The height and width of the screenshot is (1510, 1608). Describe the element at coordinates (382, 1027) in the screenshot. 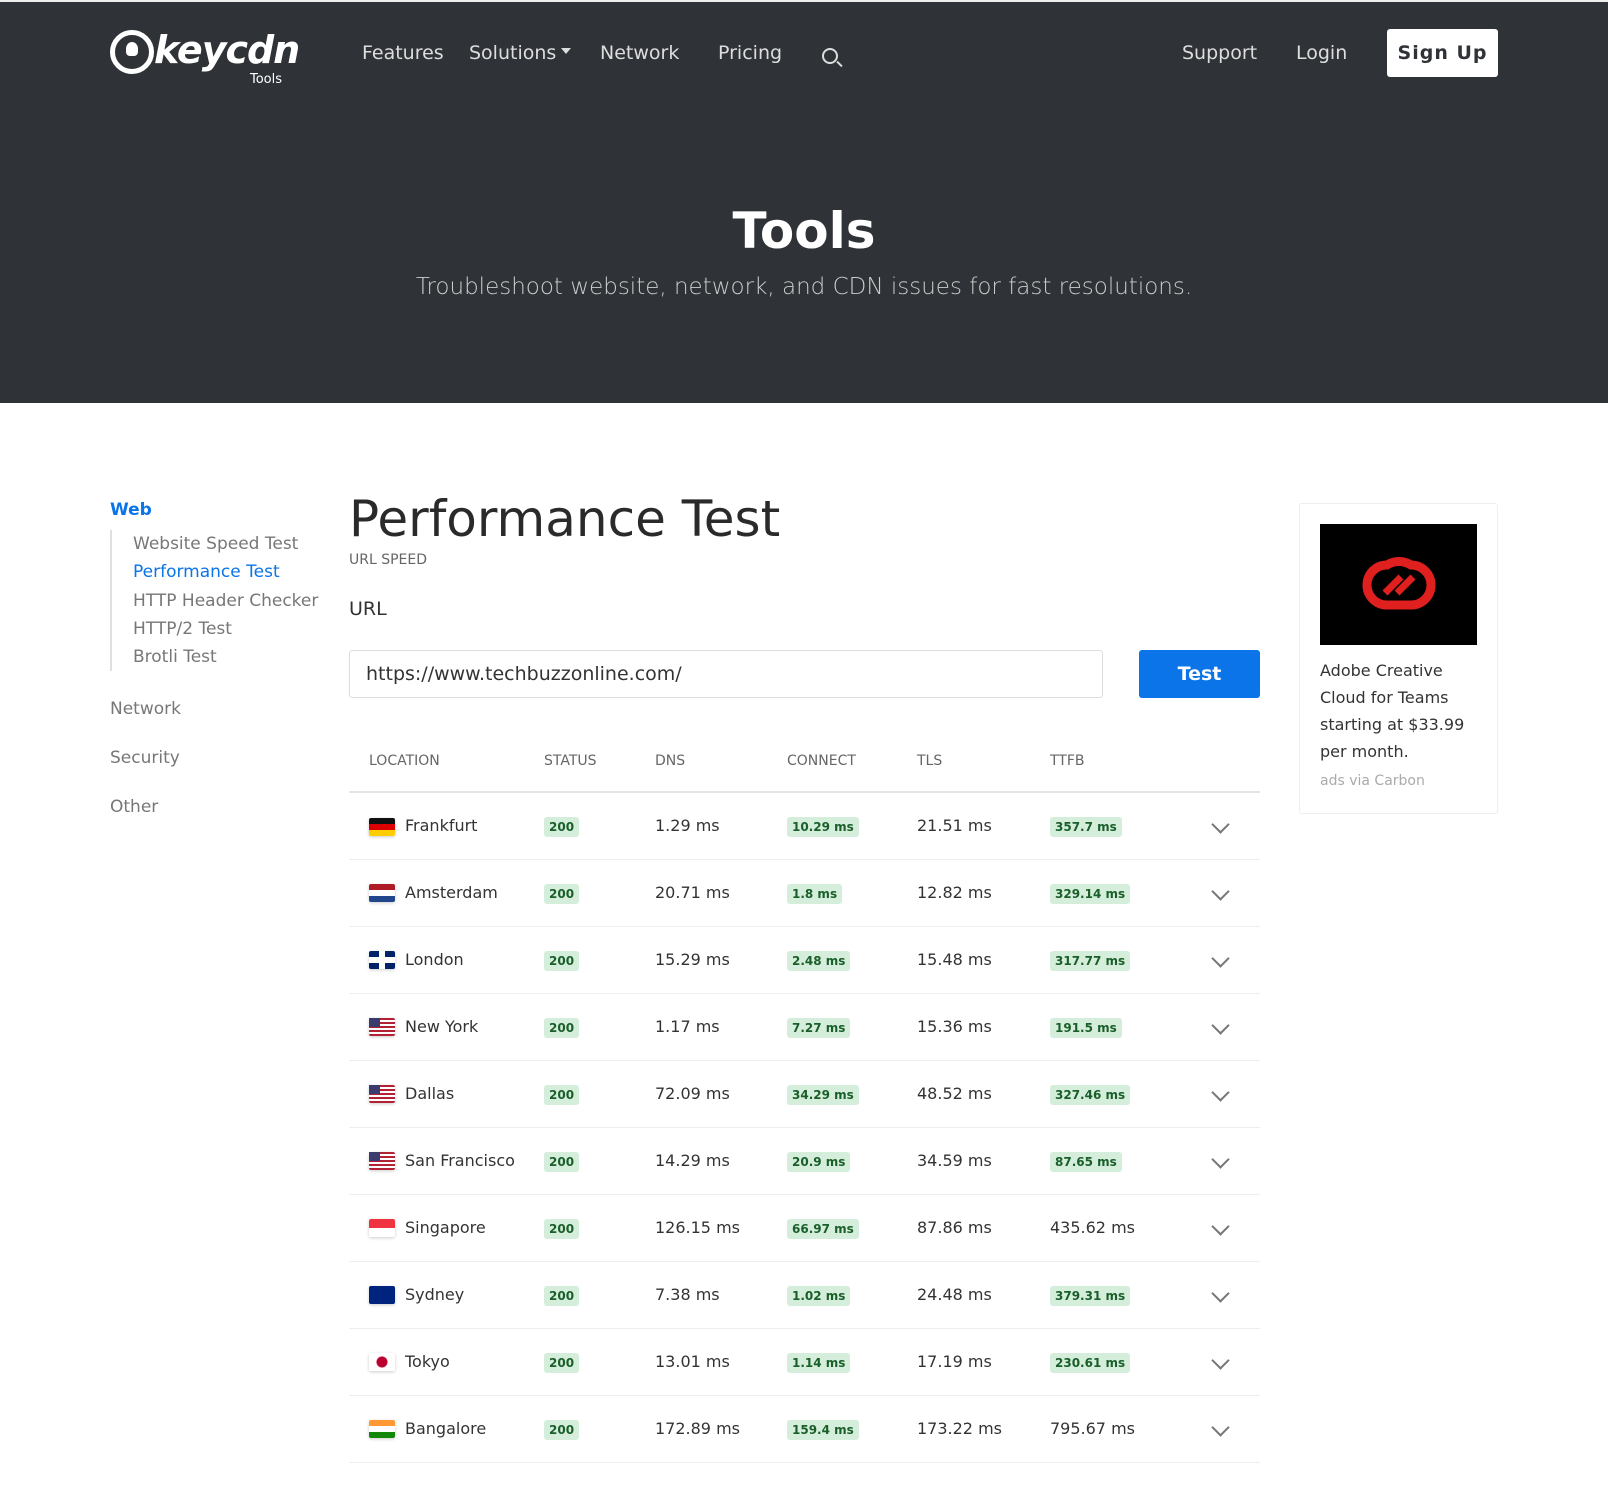

I see `flag-us-icon` at that location.